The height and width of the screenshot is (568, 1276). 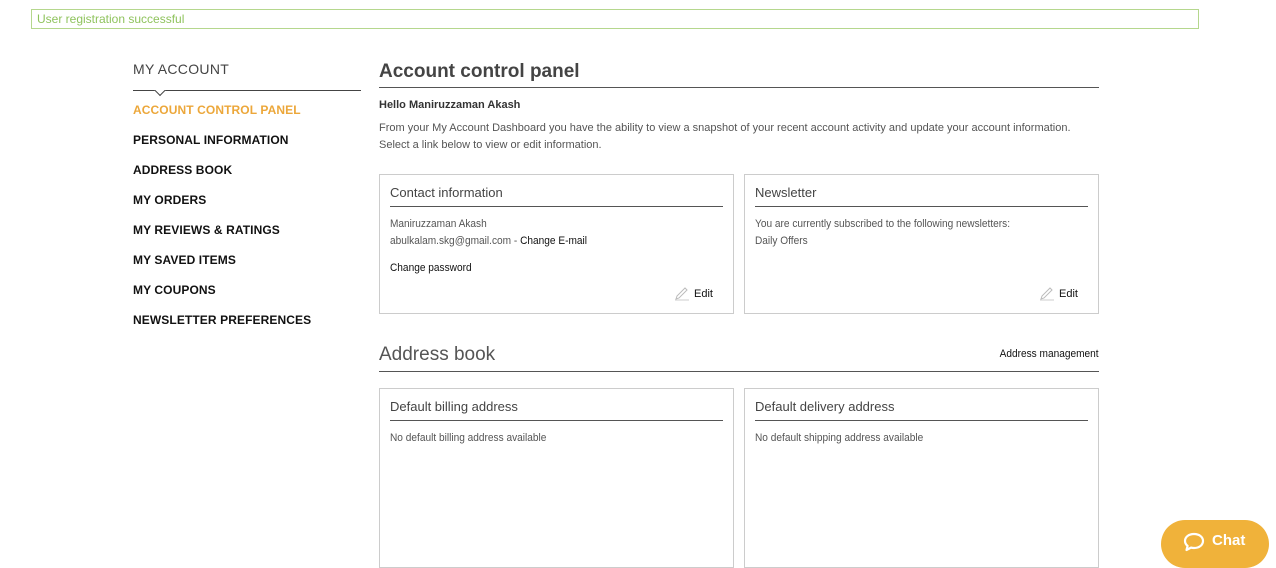 What do you see at coordinates (703, 294) in the screenshot?
I see `contact-edit-label: Edit` at bounding box center [703, 294].